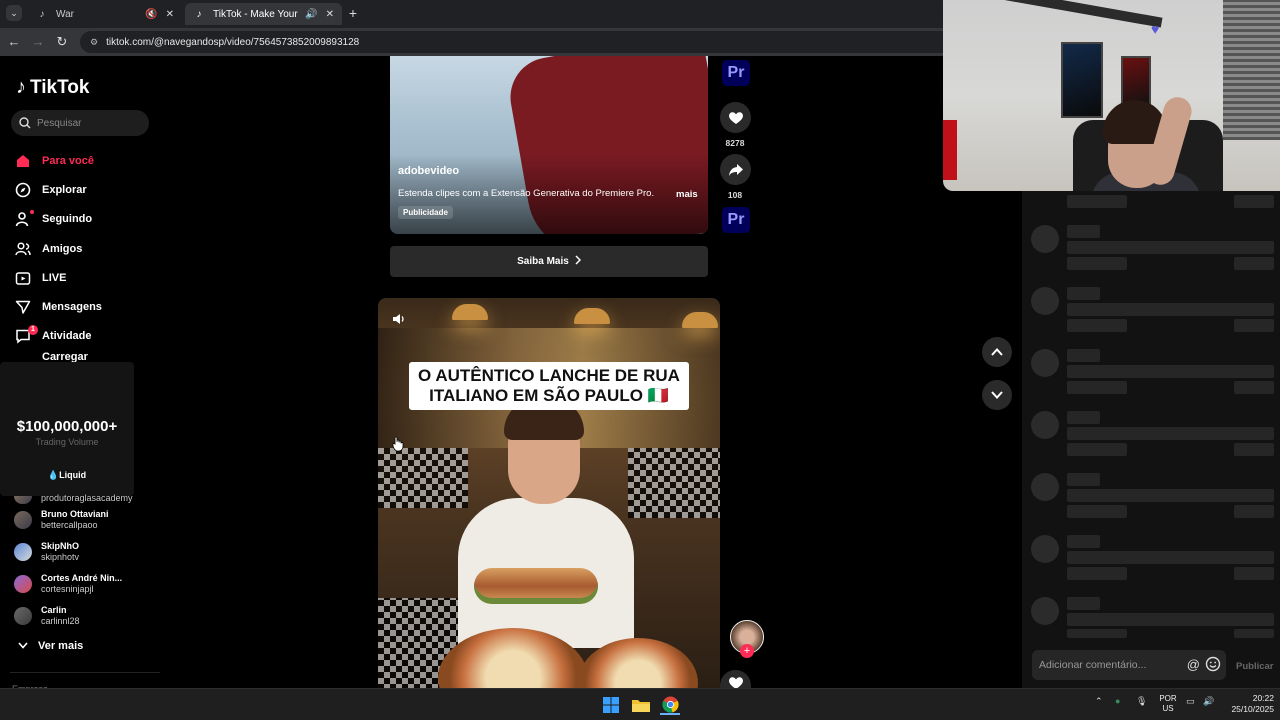 Image resolution: width=1280 pixels, height=720 pixels. I want to click on tab-title: TikTok - Make Your Day, so click(256, 14).